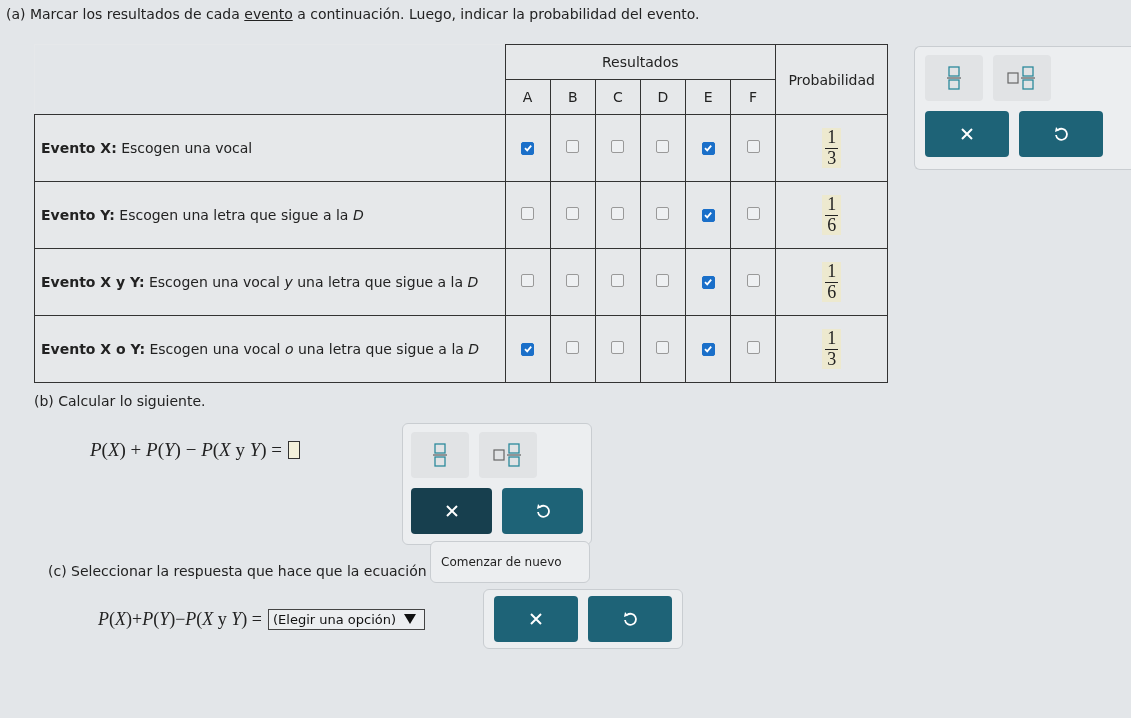  What do you see at coordinates (202, 215) in the screenshot?
I see `event-label: Evento Y: Escogen una letra que sigue a la D` at bounding box center [202, 215].